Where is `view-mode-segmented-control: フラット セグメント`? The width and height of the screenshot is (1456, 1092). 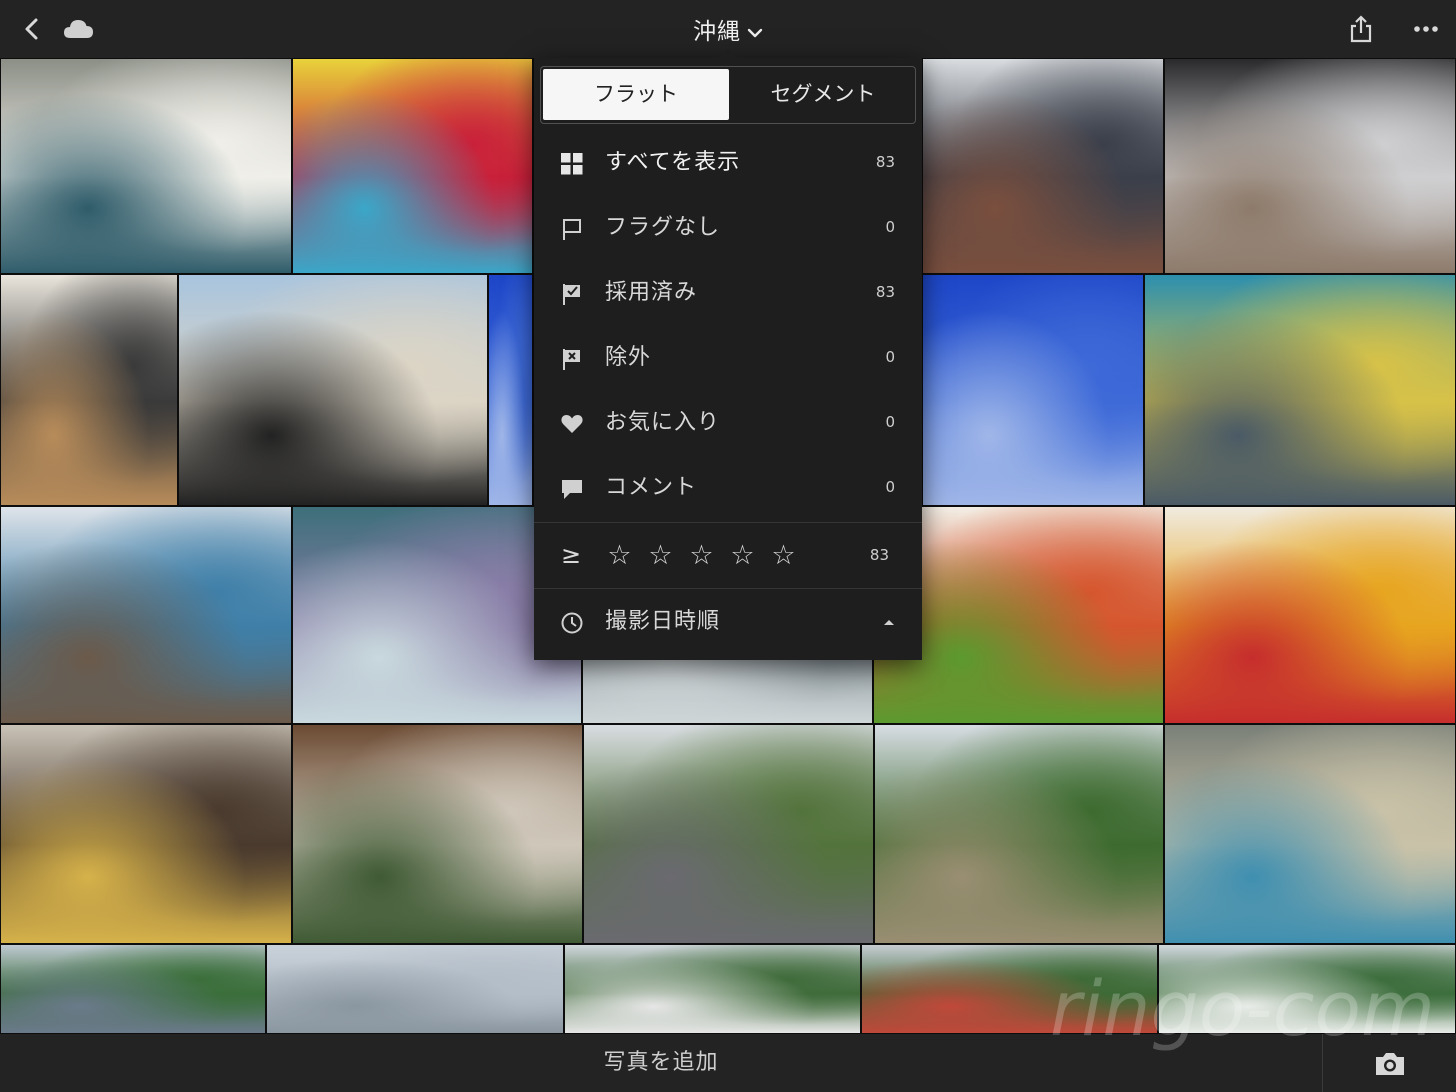
view-mode-segmented-control: フラット セグメント is located at coordinates (728, 95).